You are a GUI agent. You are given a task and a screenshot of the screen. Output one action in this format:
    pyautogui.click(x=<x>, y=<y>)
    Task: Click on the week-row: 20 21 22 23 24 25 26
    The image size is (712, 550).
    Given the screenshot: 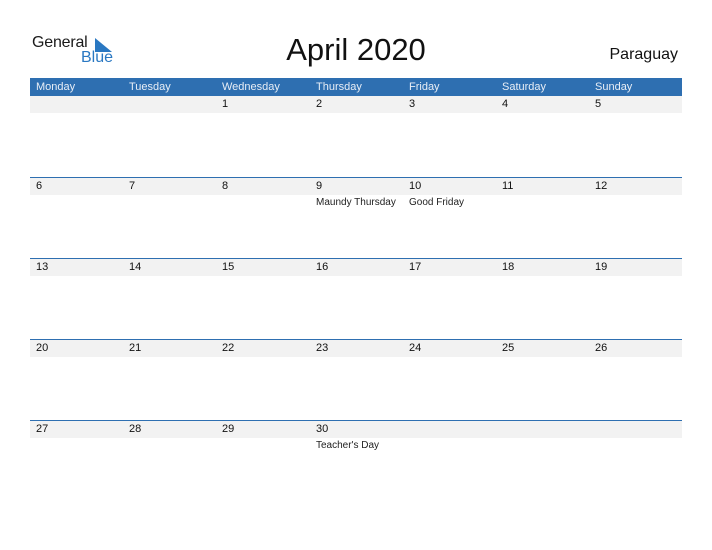 What is the action you would take?
    pyautogui.click(x=356, y=380)
    